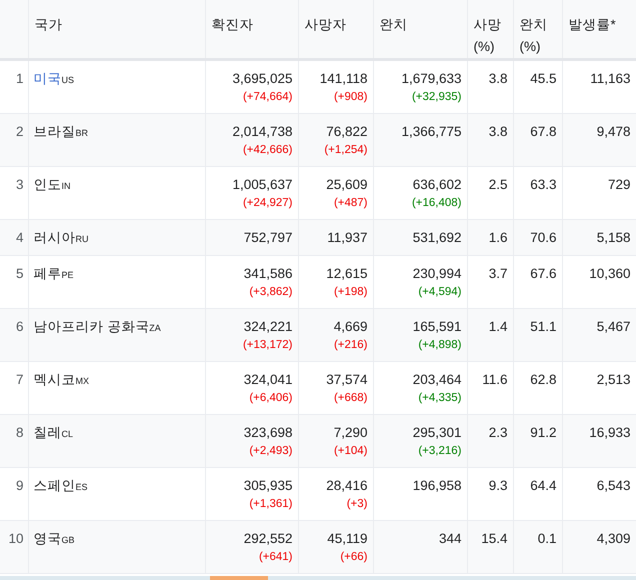 This screenshot has height=580, width=636. I want to click on recovered-change: (+32,935), so click(436, 97).